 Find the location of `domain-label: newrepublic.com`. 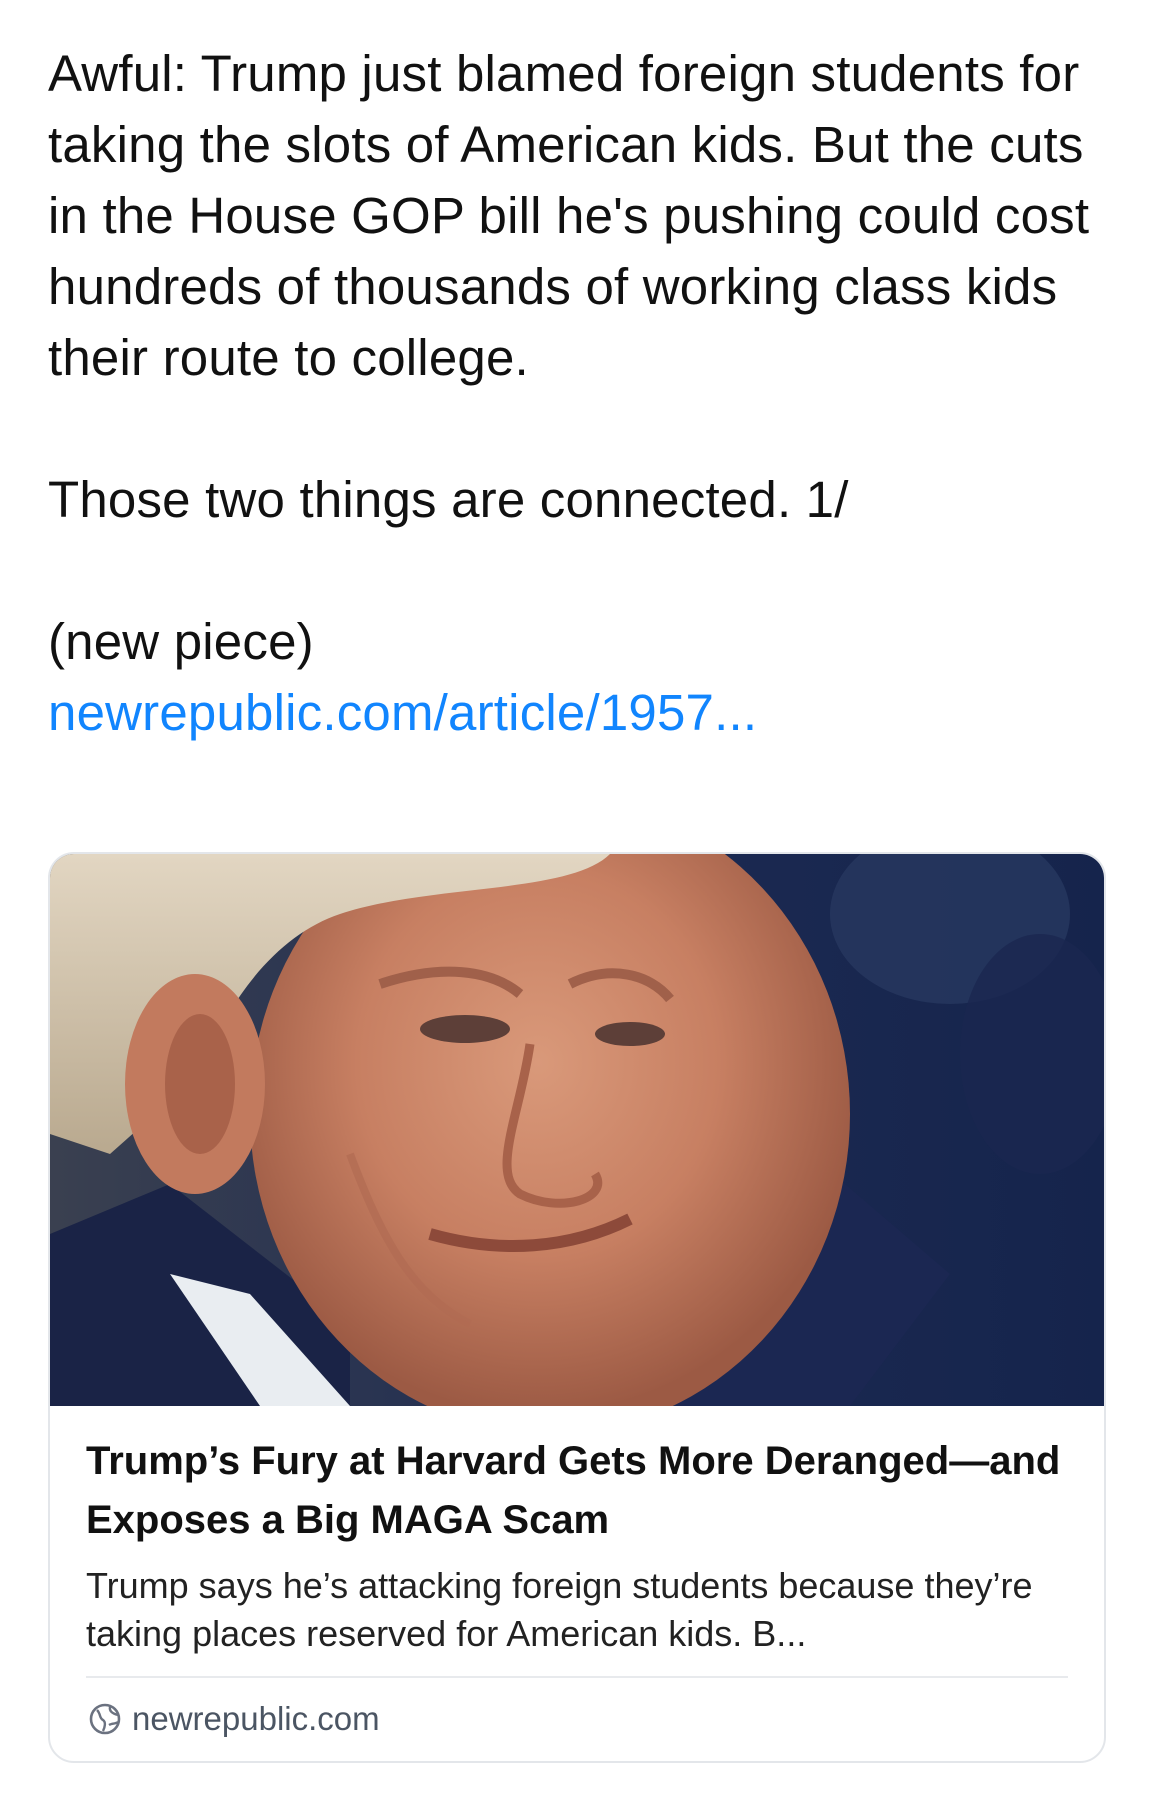

domain-label: newrepublic.com is located at coordinates (256, 1718).